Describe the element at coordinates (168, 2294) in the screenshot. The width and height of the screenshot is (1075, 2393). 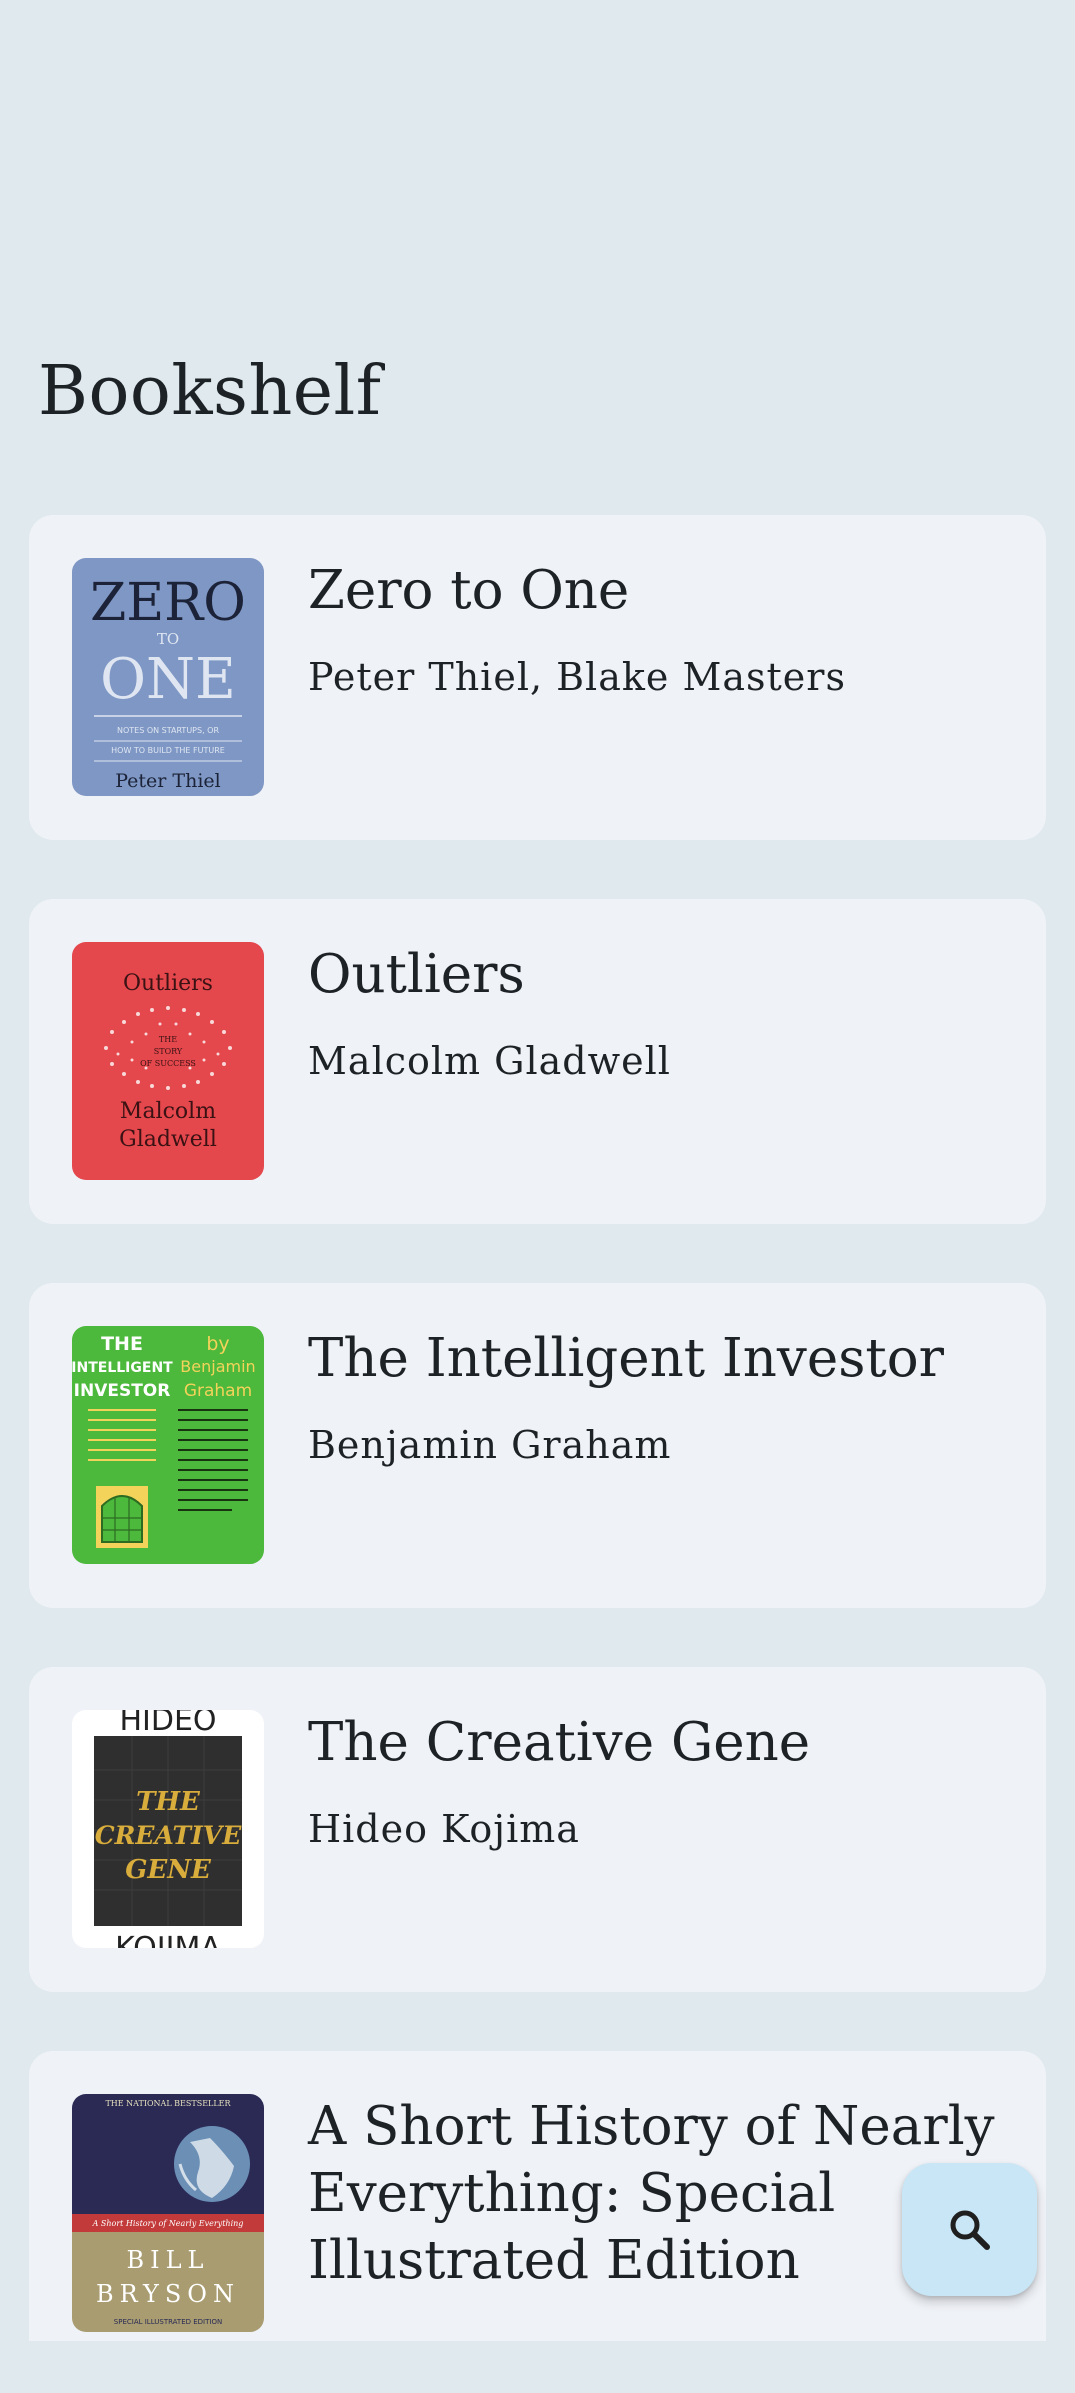
I see `svg-text: BRYSON` at that location.